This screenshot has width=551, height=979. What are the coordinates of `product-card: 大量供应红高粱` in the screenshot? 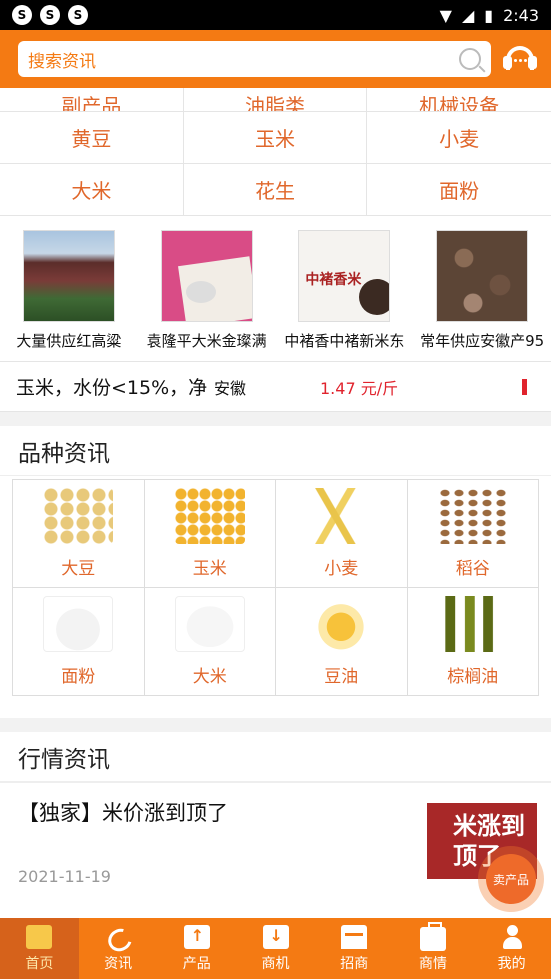 It's located at (69, 288).